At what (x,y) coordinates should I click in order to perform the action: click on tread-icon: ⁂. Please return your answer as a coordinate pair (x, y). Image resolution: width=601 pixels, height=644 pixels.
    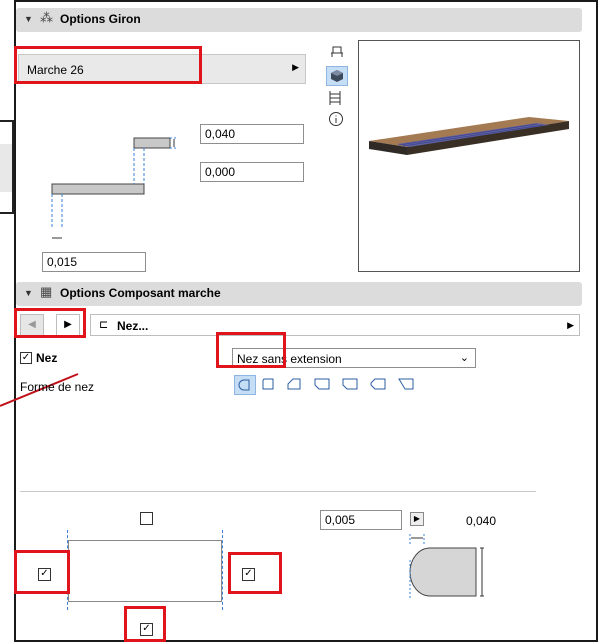
    Looking at the image, I should click on (46, 17).